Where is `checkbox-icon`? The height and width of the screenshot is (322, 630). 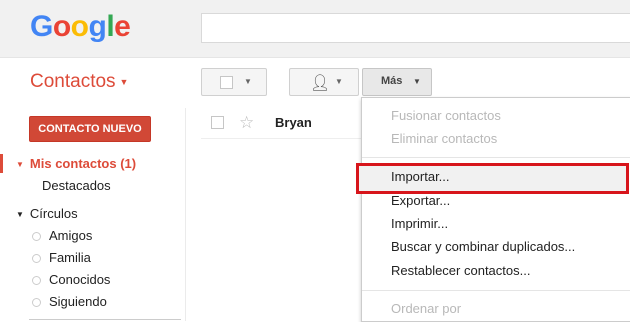
checkbox-icon is located at coordinates (226, 82).